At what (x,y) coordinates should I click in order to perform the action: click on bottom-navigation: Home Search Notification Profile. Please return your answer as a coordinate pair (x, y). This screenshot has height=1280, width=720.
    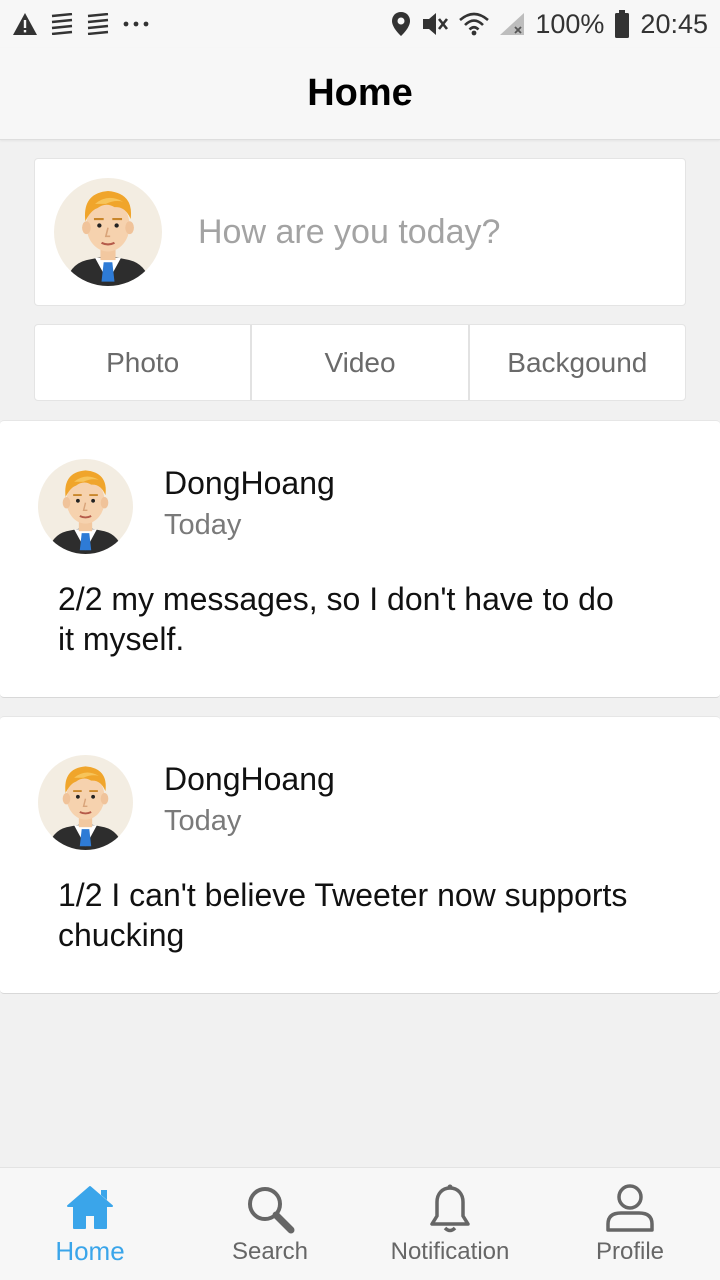
    Looking at the image, I should click on (360, 1223).